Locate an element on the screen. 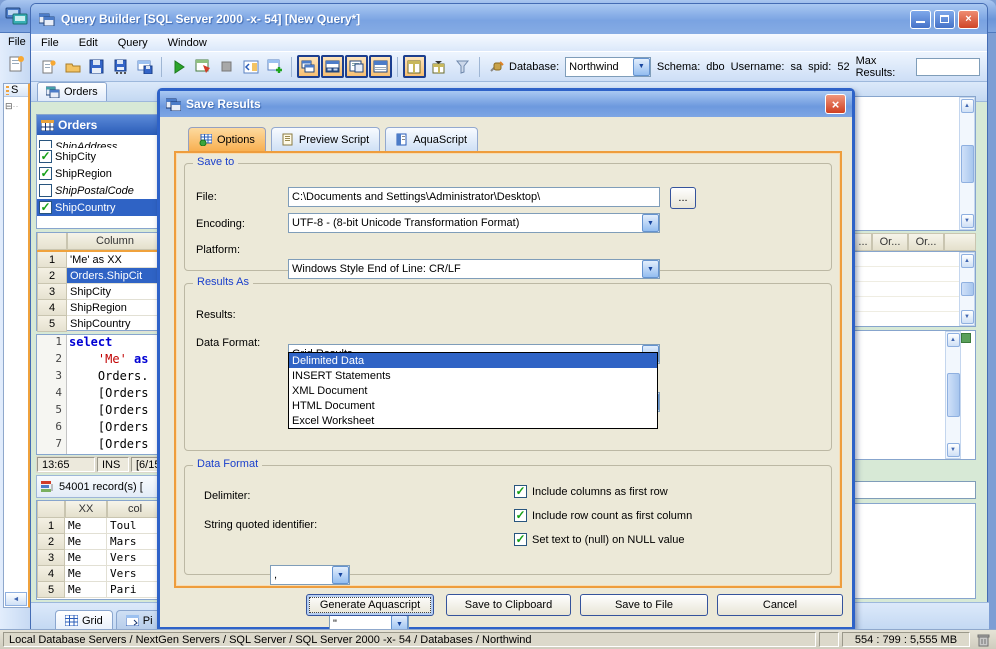 This screenshot has width=996, height=649. colgrid-row-selected: 2 Orders.ShipCit is located at coordinates (100, 276).